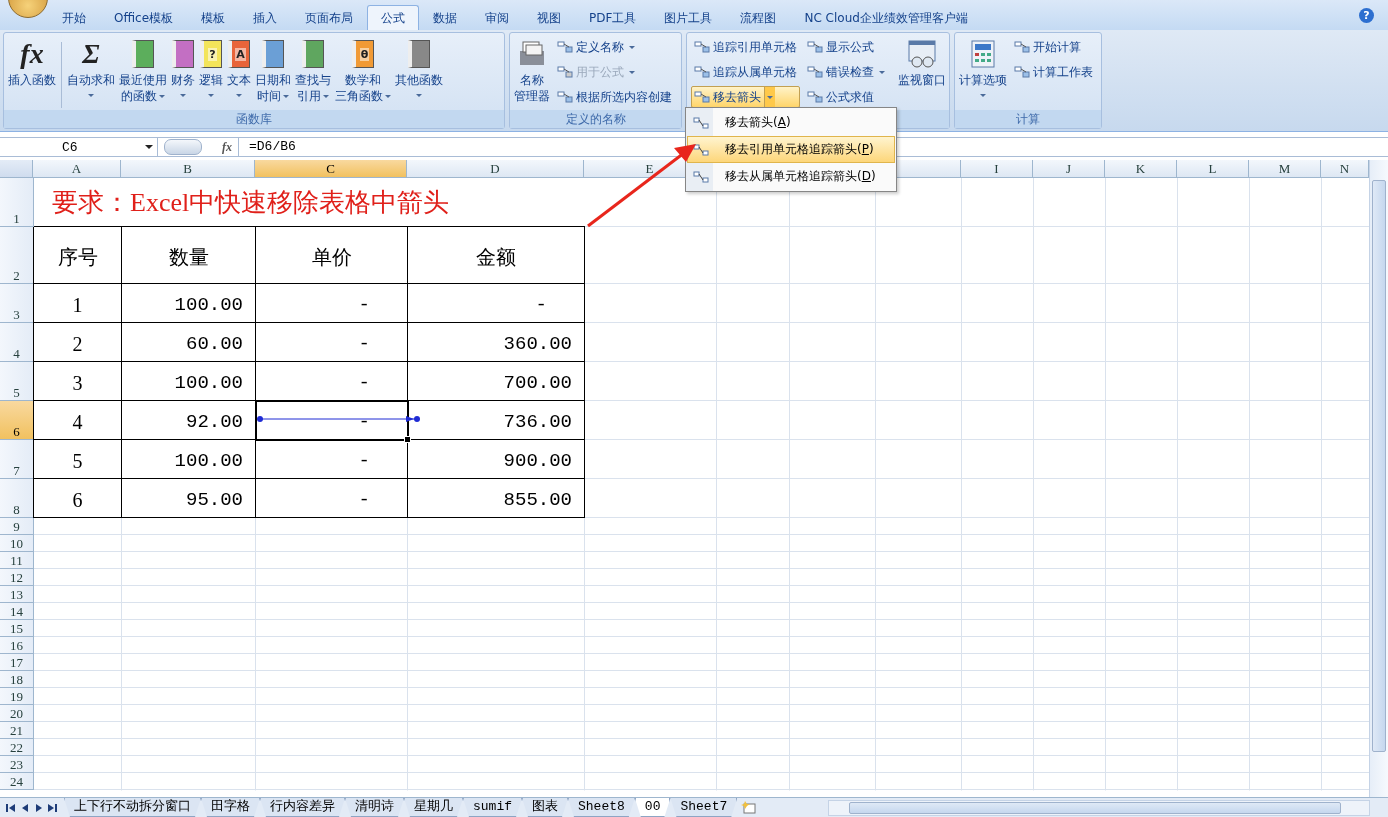 The height and width of the screenshot is (817, 1388). What do you see at coordinates (745, 47) in the screenshot?
I see `ribbon-button: 追踪引用单元格` at bounding box center [745, 47].